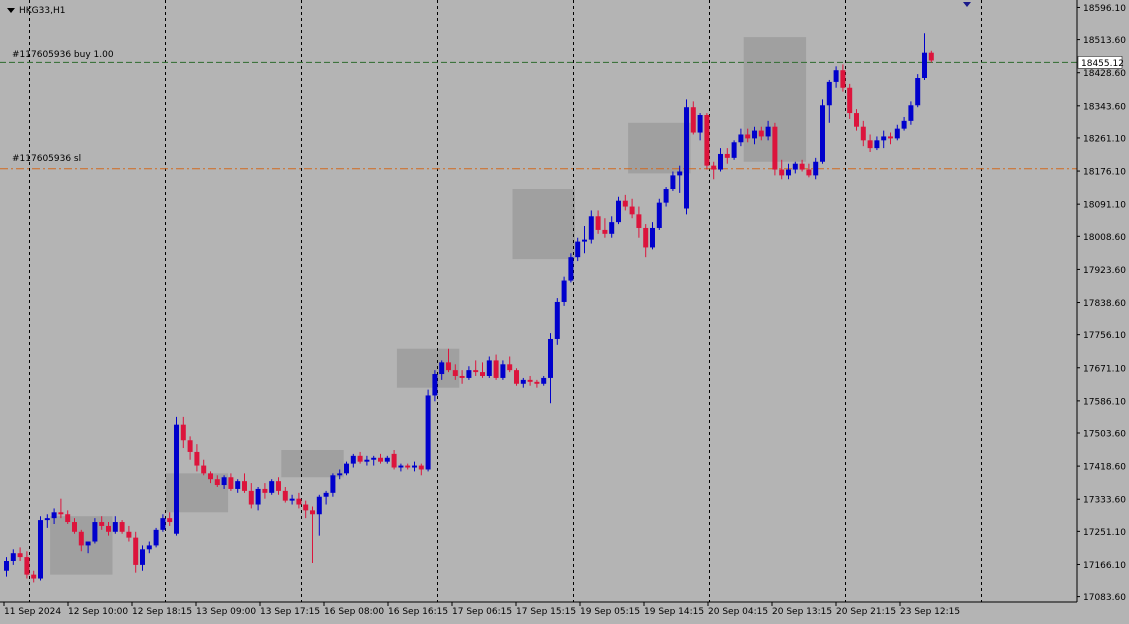 This screenshot has height=624, width=1129. Describe the element at coordinates (930, 612) in the screenshot. I see `time-tick-label: 23 Sep 12:15` at that location.